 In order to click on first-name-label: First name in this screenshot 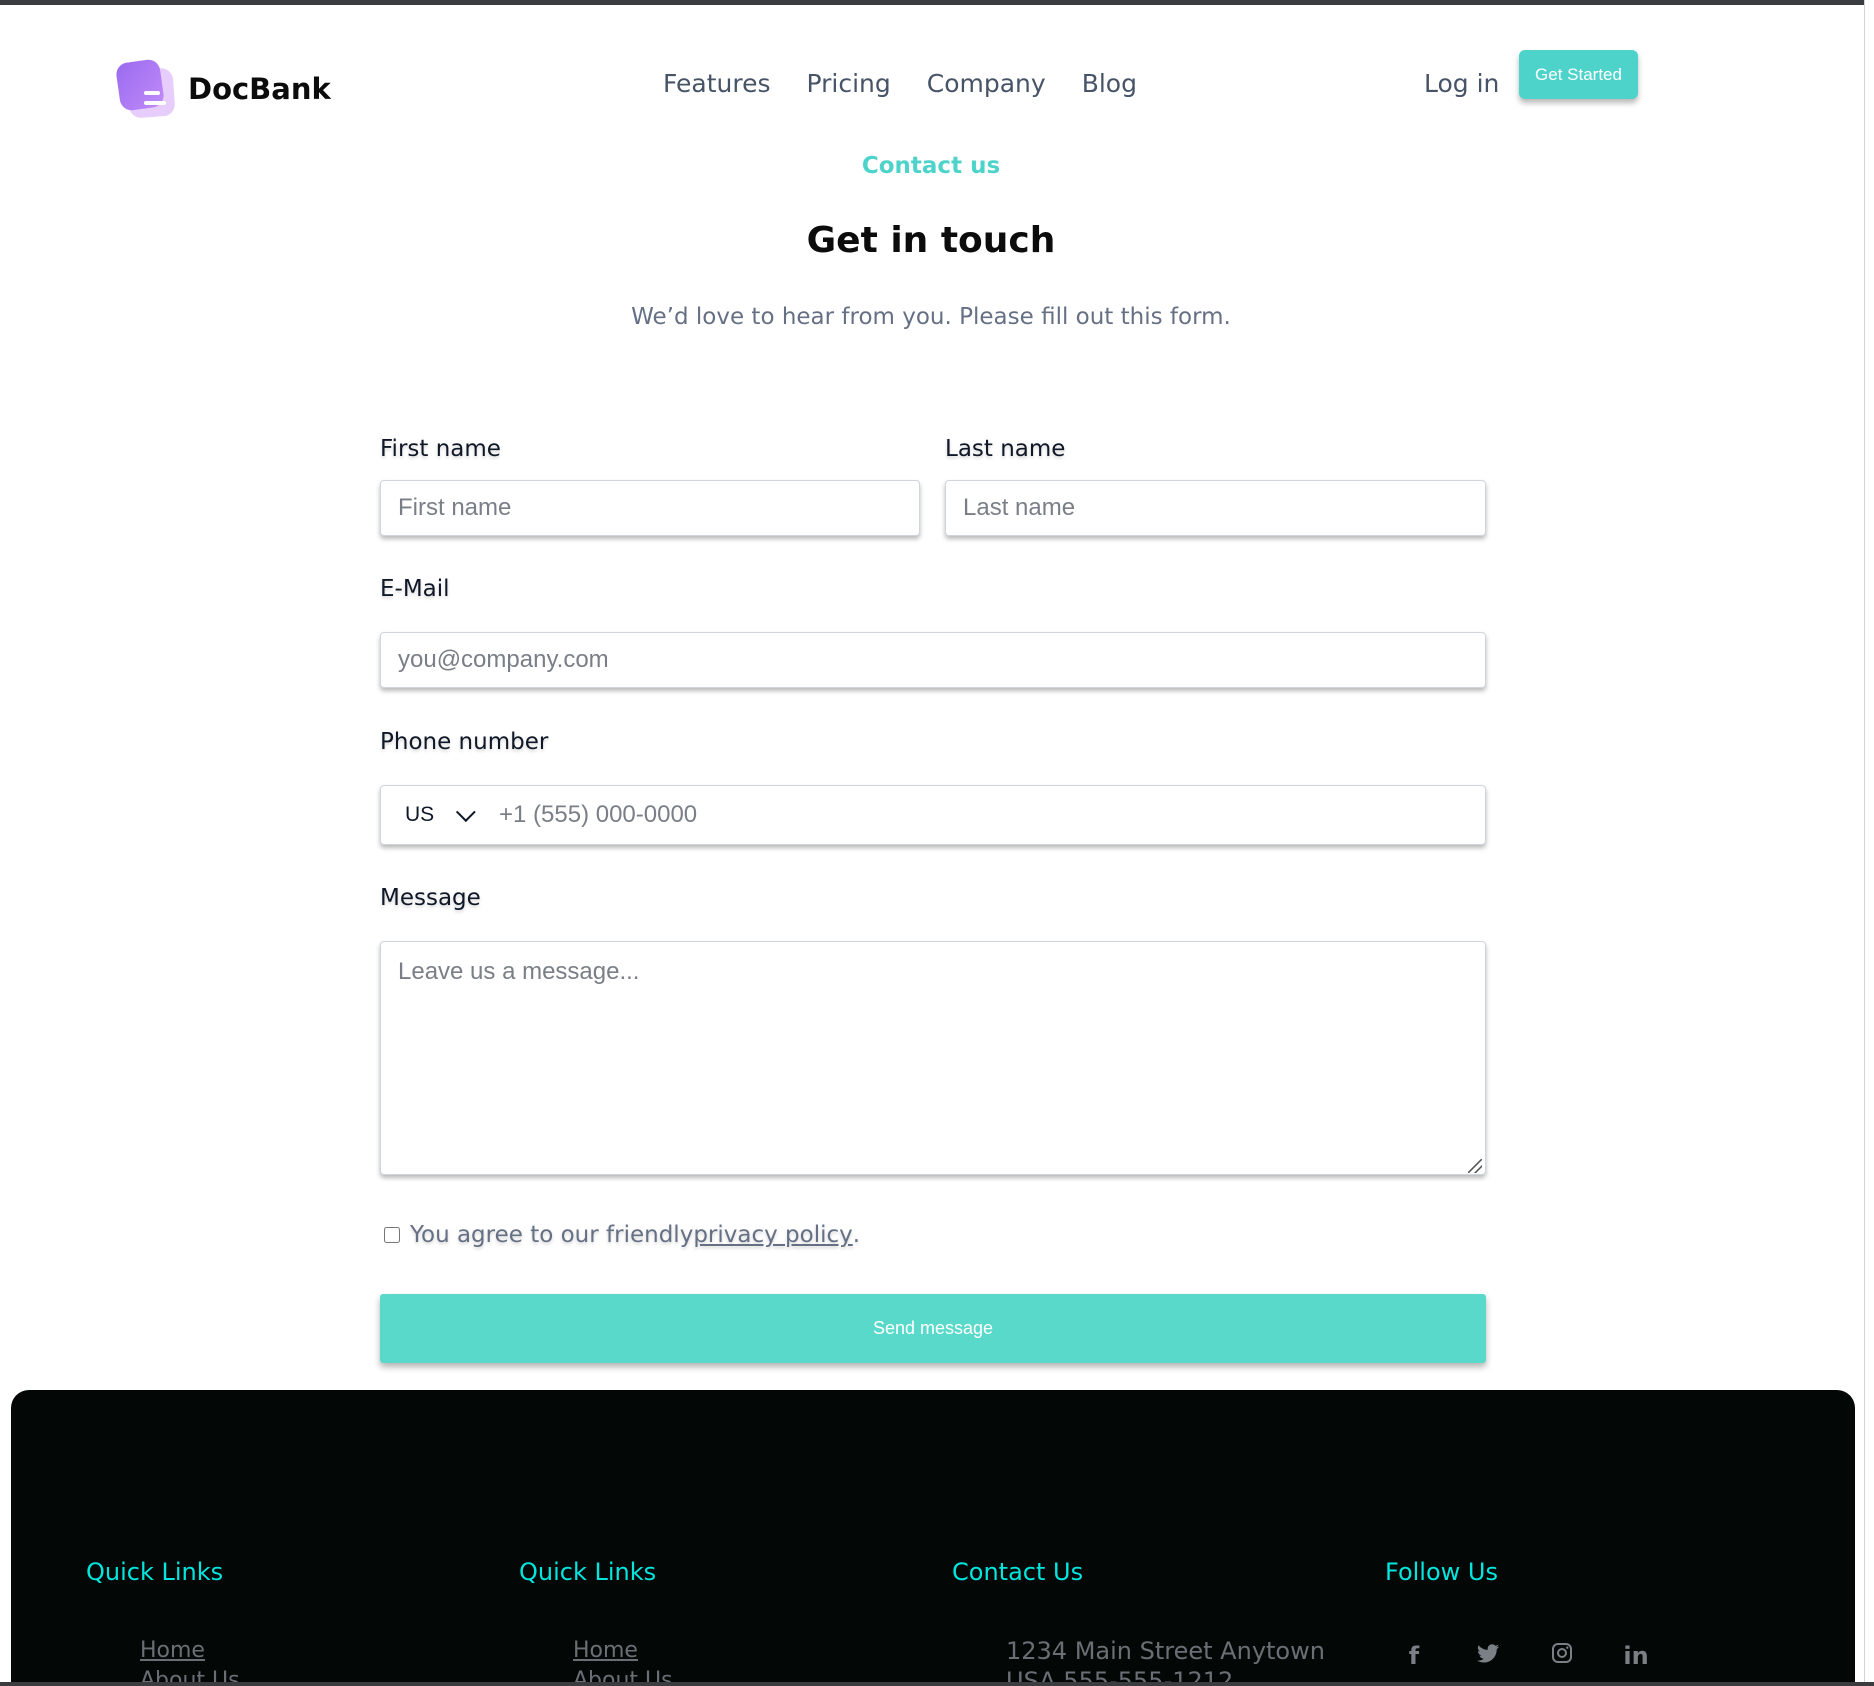, I will do `click(440, 449)`.